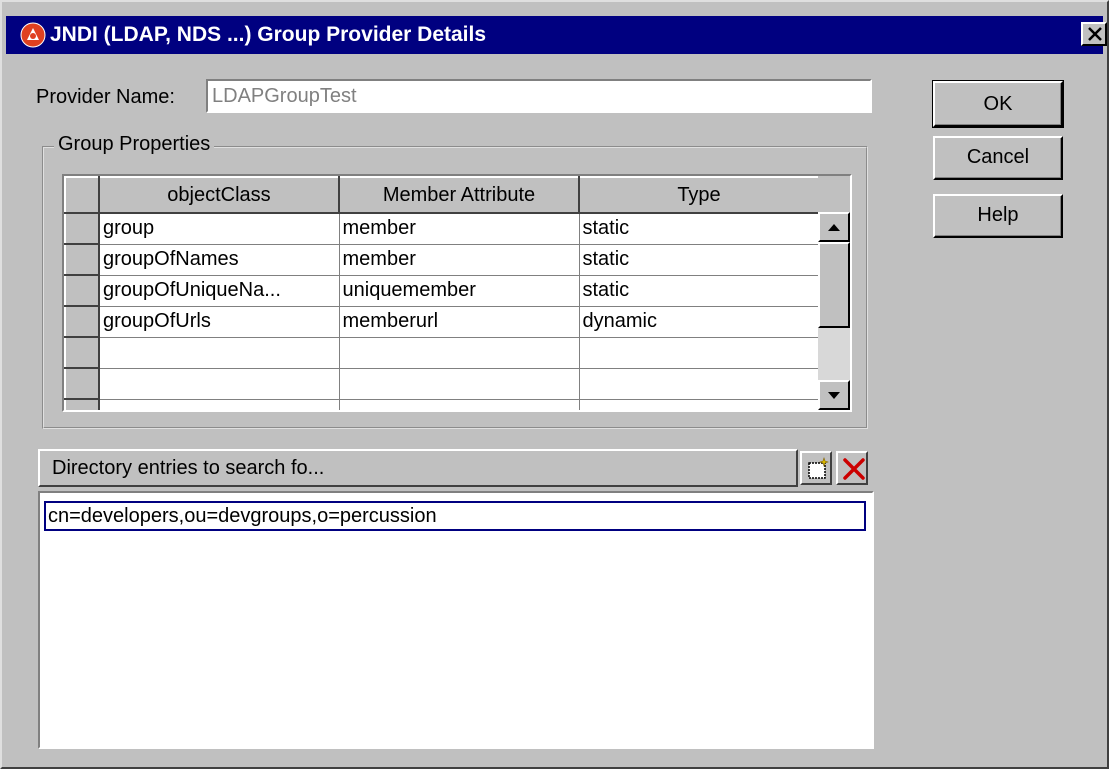  Describe the element at coordinates (219, 322) in the screenshot. I see `cell-objectclass: groupOfUrls` at that location.